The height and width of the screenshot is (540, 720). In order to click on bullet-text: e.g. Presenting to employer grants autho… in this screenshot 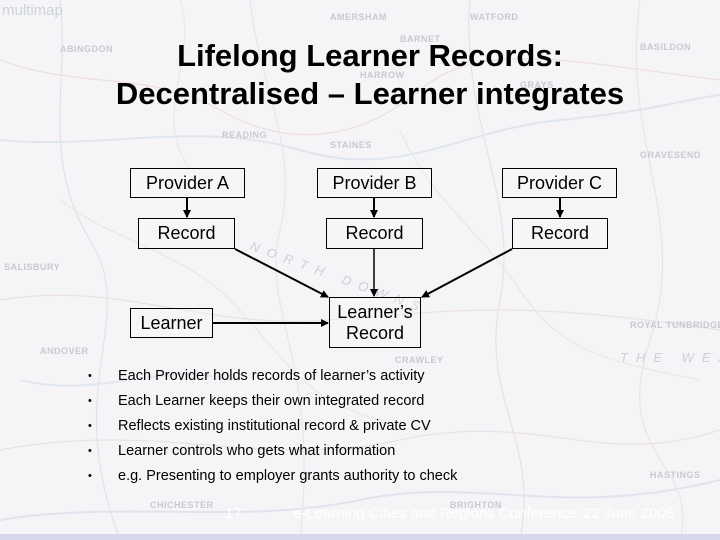, I will do `click(288, 476)`.